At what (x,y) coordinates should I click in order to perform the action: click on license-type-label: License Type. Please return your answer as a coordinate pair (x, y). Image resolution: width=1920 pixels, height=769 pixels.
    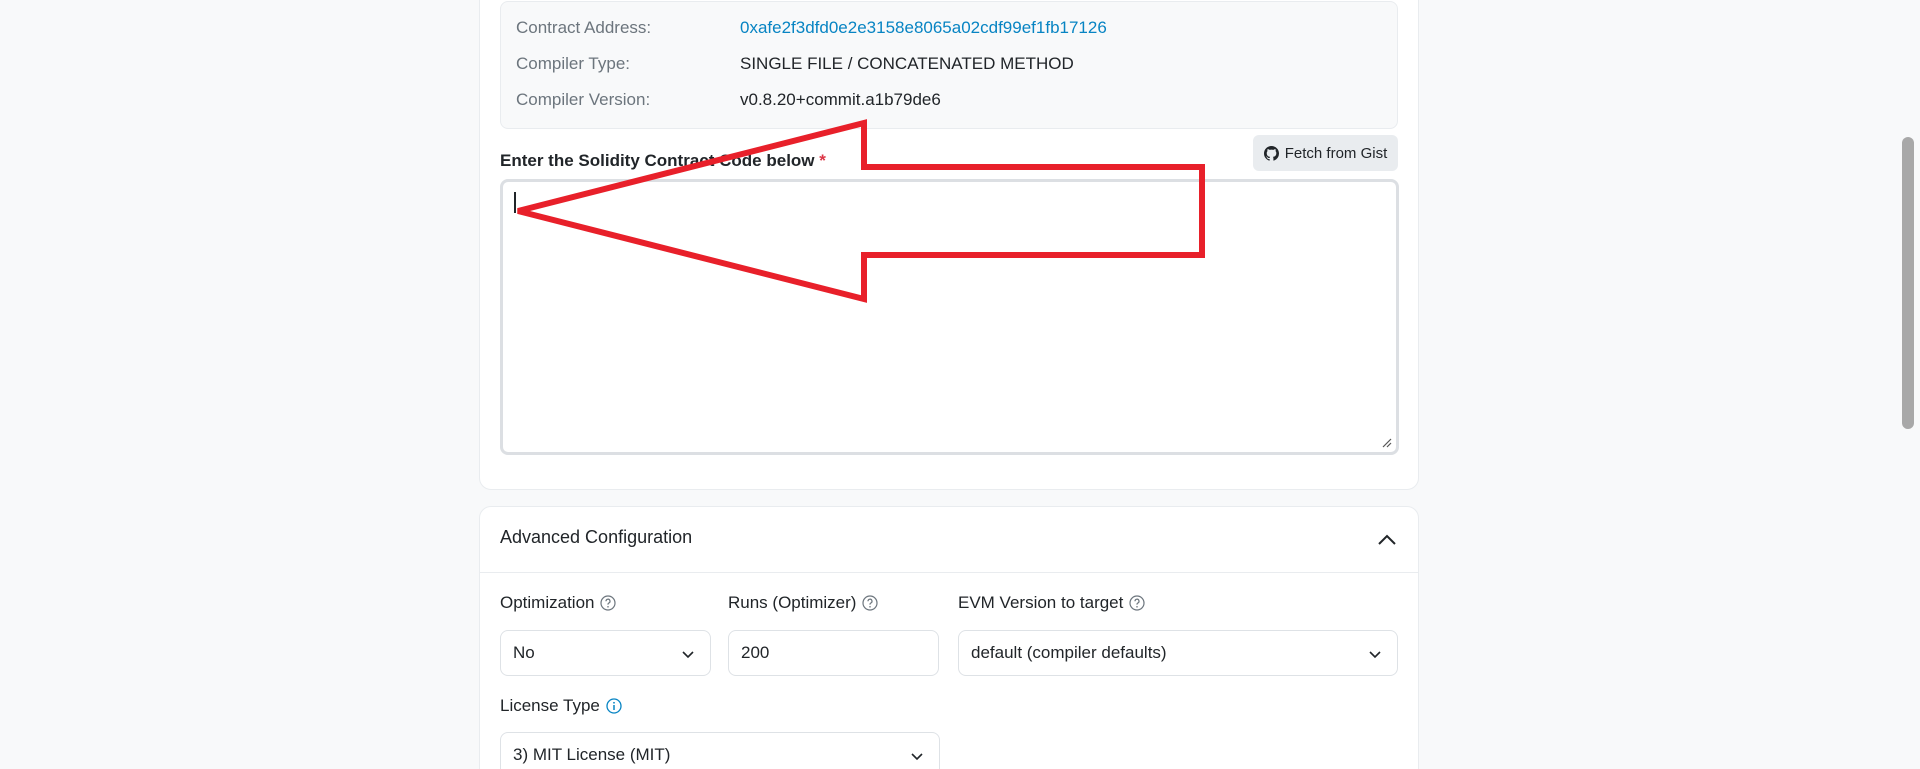
    Looking at the image, I should click on (561, 706).